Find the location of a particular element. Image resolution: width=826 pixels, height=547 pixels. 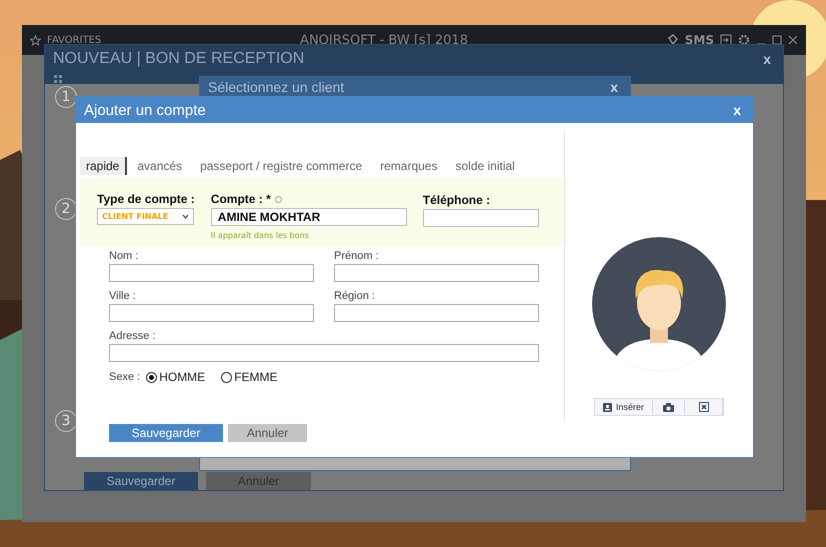

hint-text: Il apparaît dans les bons is located at coordinates (260, 235).